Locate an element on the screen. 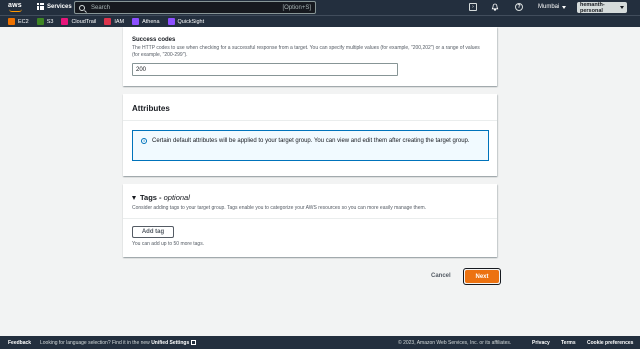 Image resolution: width=640 pixels, height=349 pixels. favorite-s3: S3 is located at coordinates (45, 21).